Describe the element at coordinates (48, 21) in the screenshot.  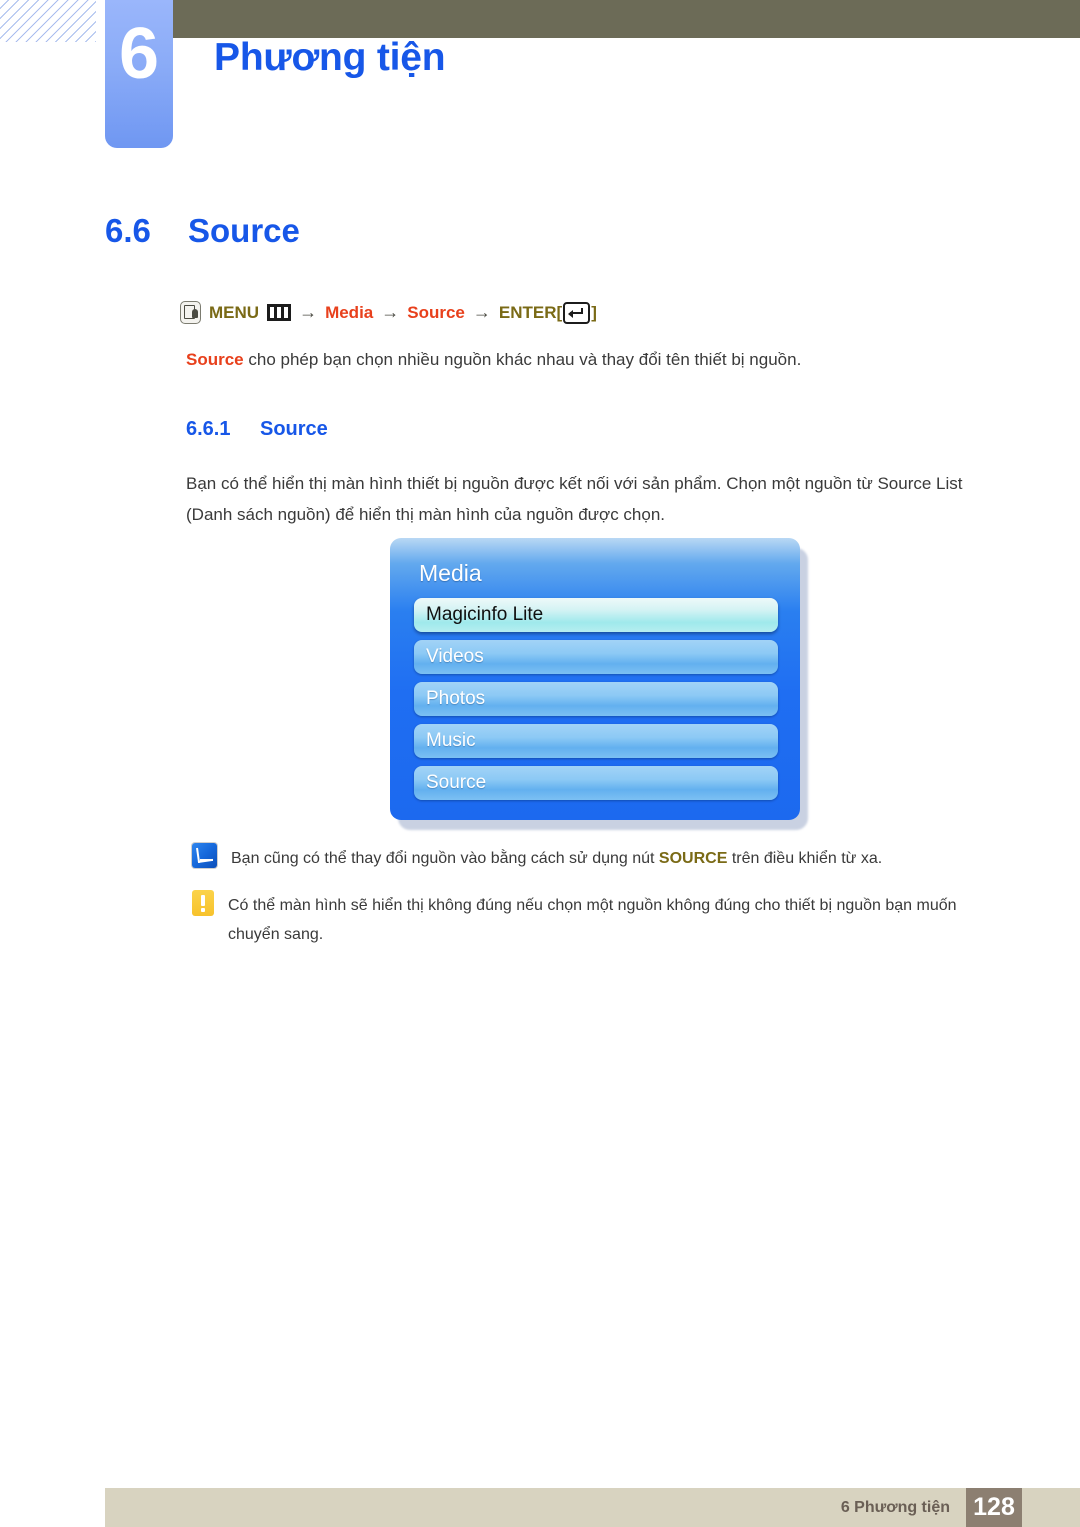
I see `decorative-hatch-pattern` at that location.